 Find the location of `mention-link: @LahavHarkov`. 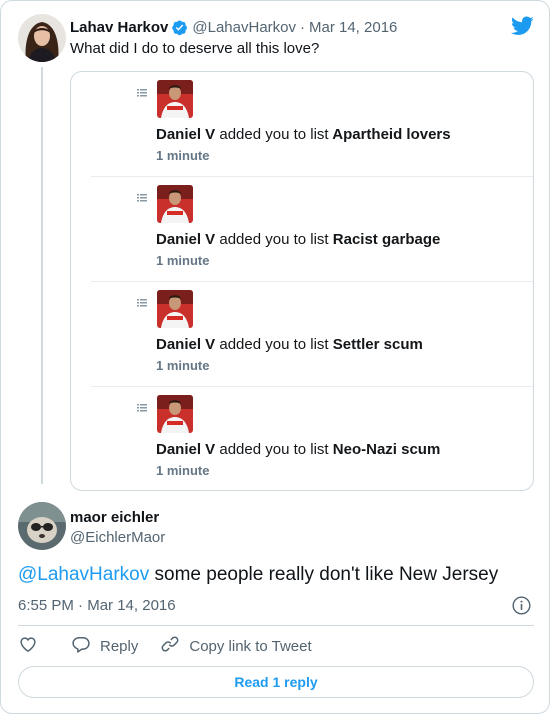

mention-link: @LahavHarkov is located at coordinates (83, 574).